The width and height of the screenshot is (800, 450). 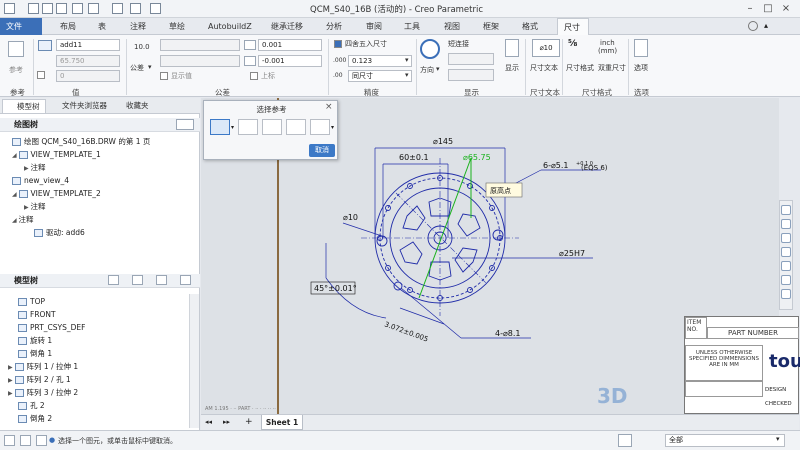 I want to click on next-sheet-icon: ▸▸, so click(x=226, y=422).